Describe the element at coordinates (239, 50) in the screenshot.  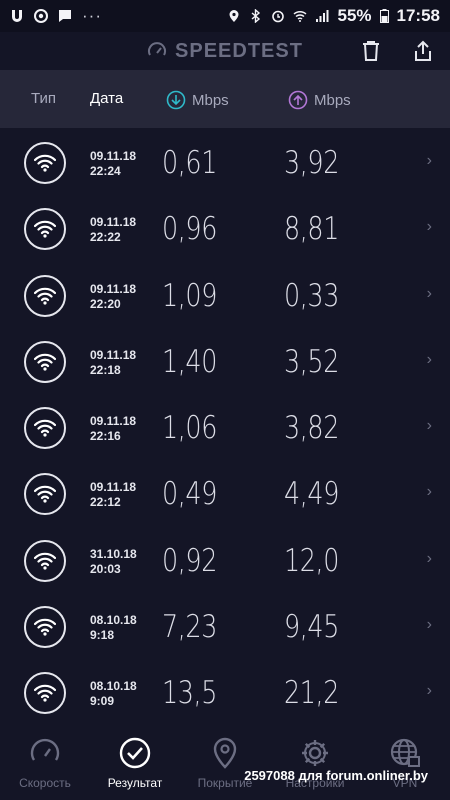
I see `app-title: SPEEDTEST` at that location.